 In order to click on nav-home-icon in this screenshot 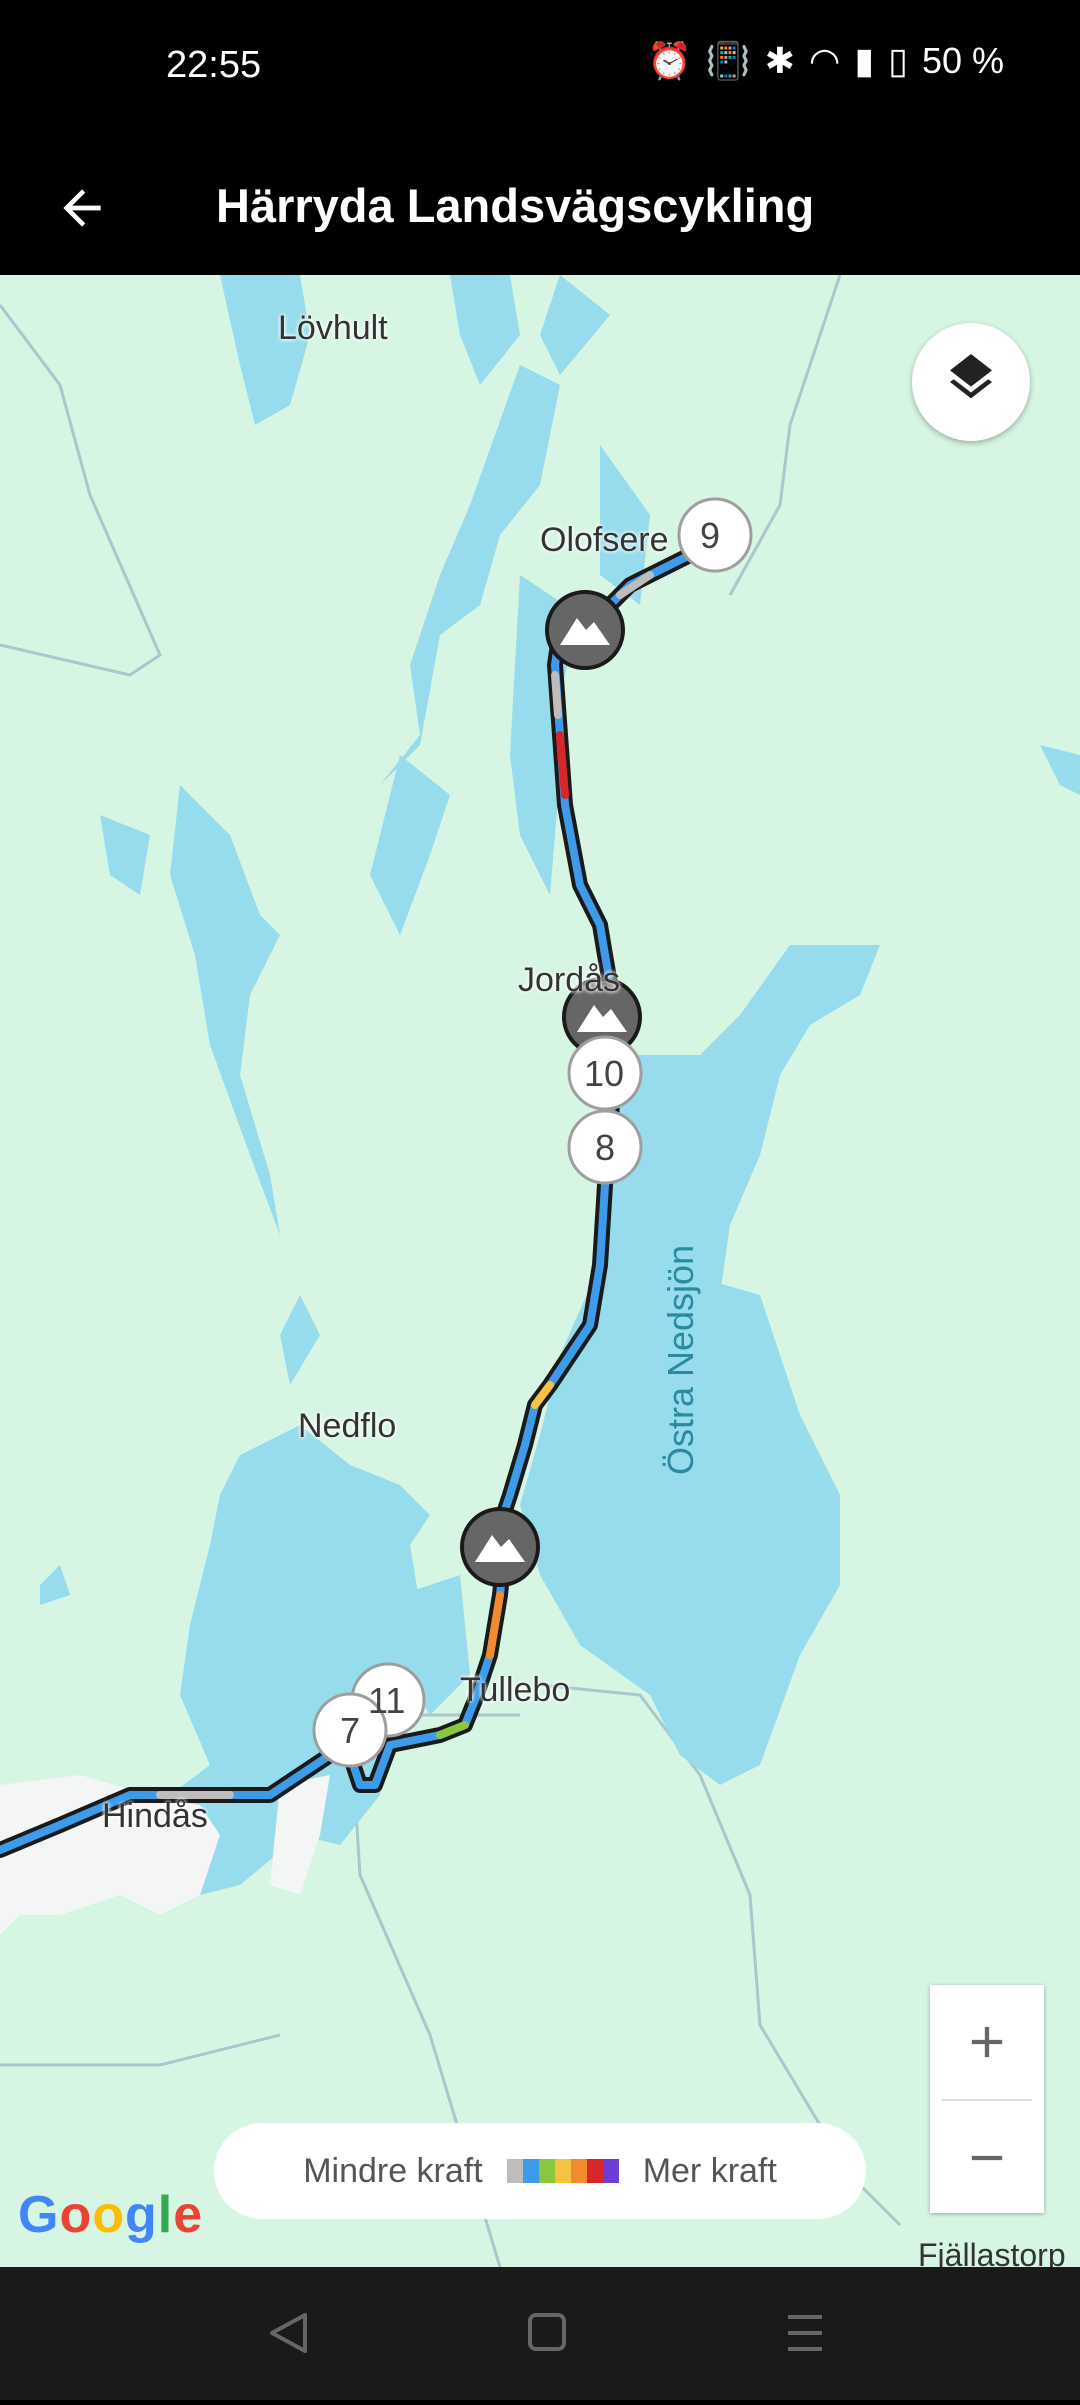, I will do `click(547, 2332)`.